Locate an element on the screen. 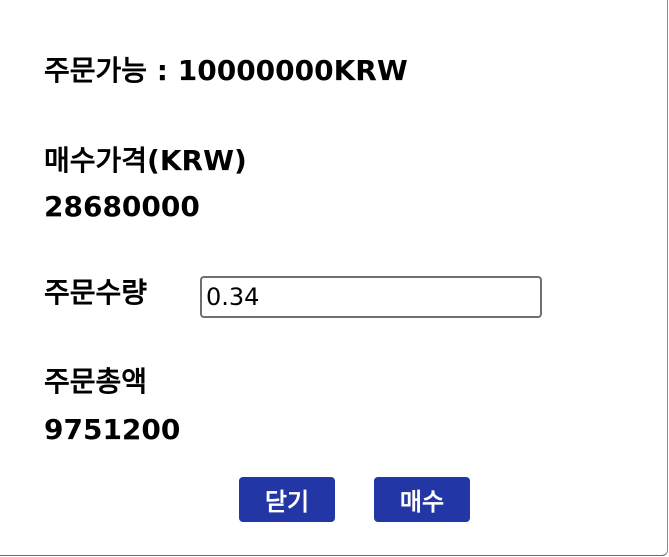 This screenshot has height=557, width=669. close-button: 닫기 is located at coordinates (287, 499).